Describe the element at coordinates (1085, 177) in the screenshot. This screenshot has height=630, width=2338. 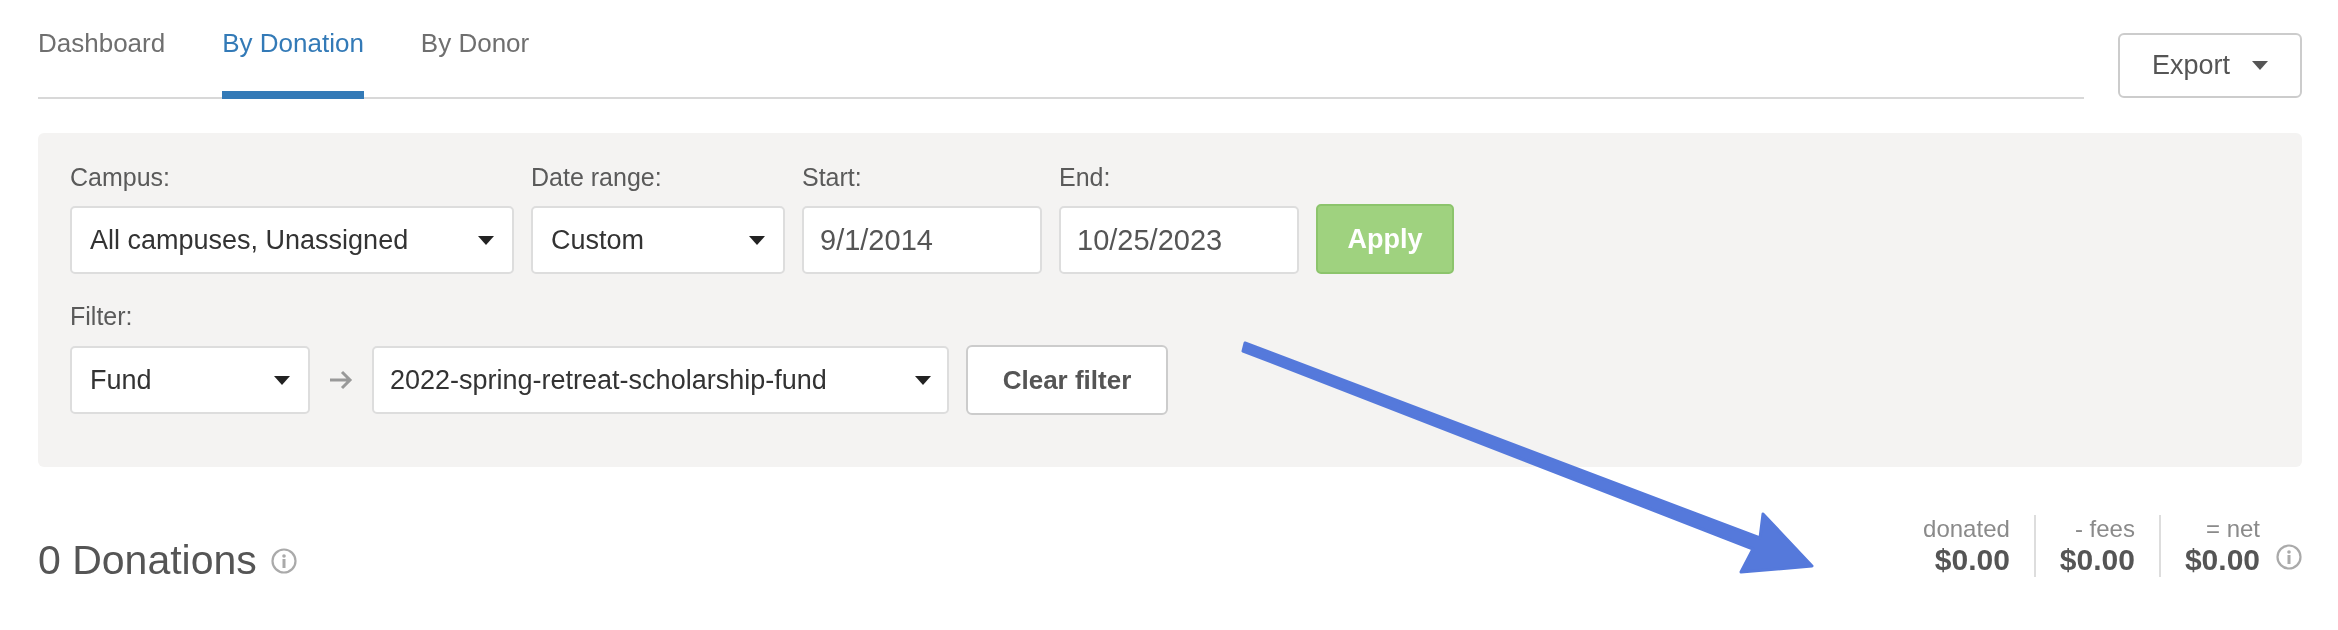
I see `field-label: End:` at that location.